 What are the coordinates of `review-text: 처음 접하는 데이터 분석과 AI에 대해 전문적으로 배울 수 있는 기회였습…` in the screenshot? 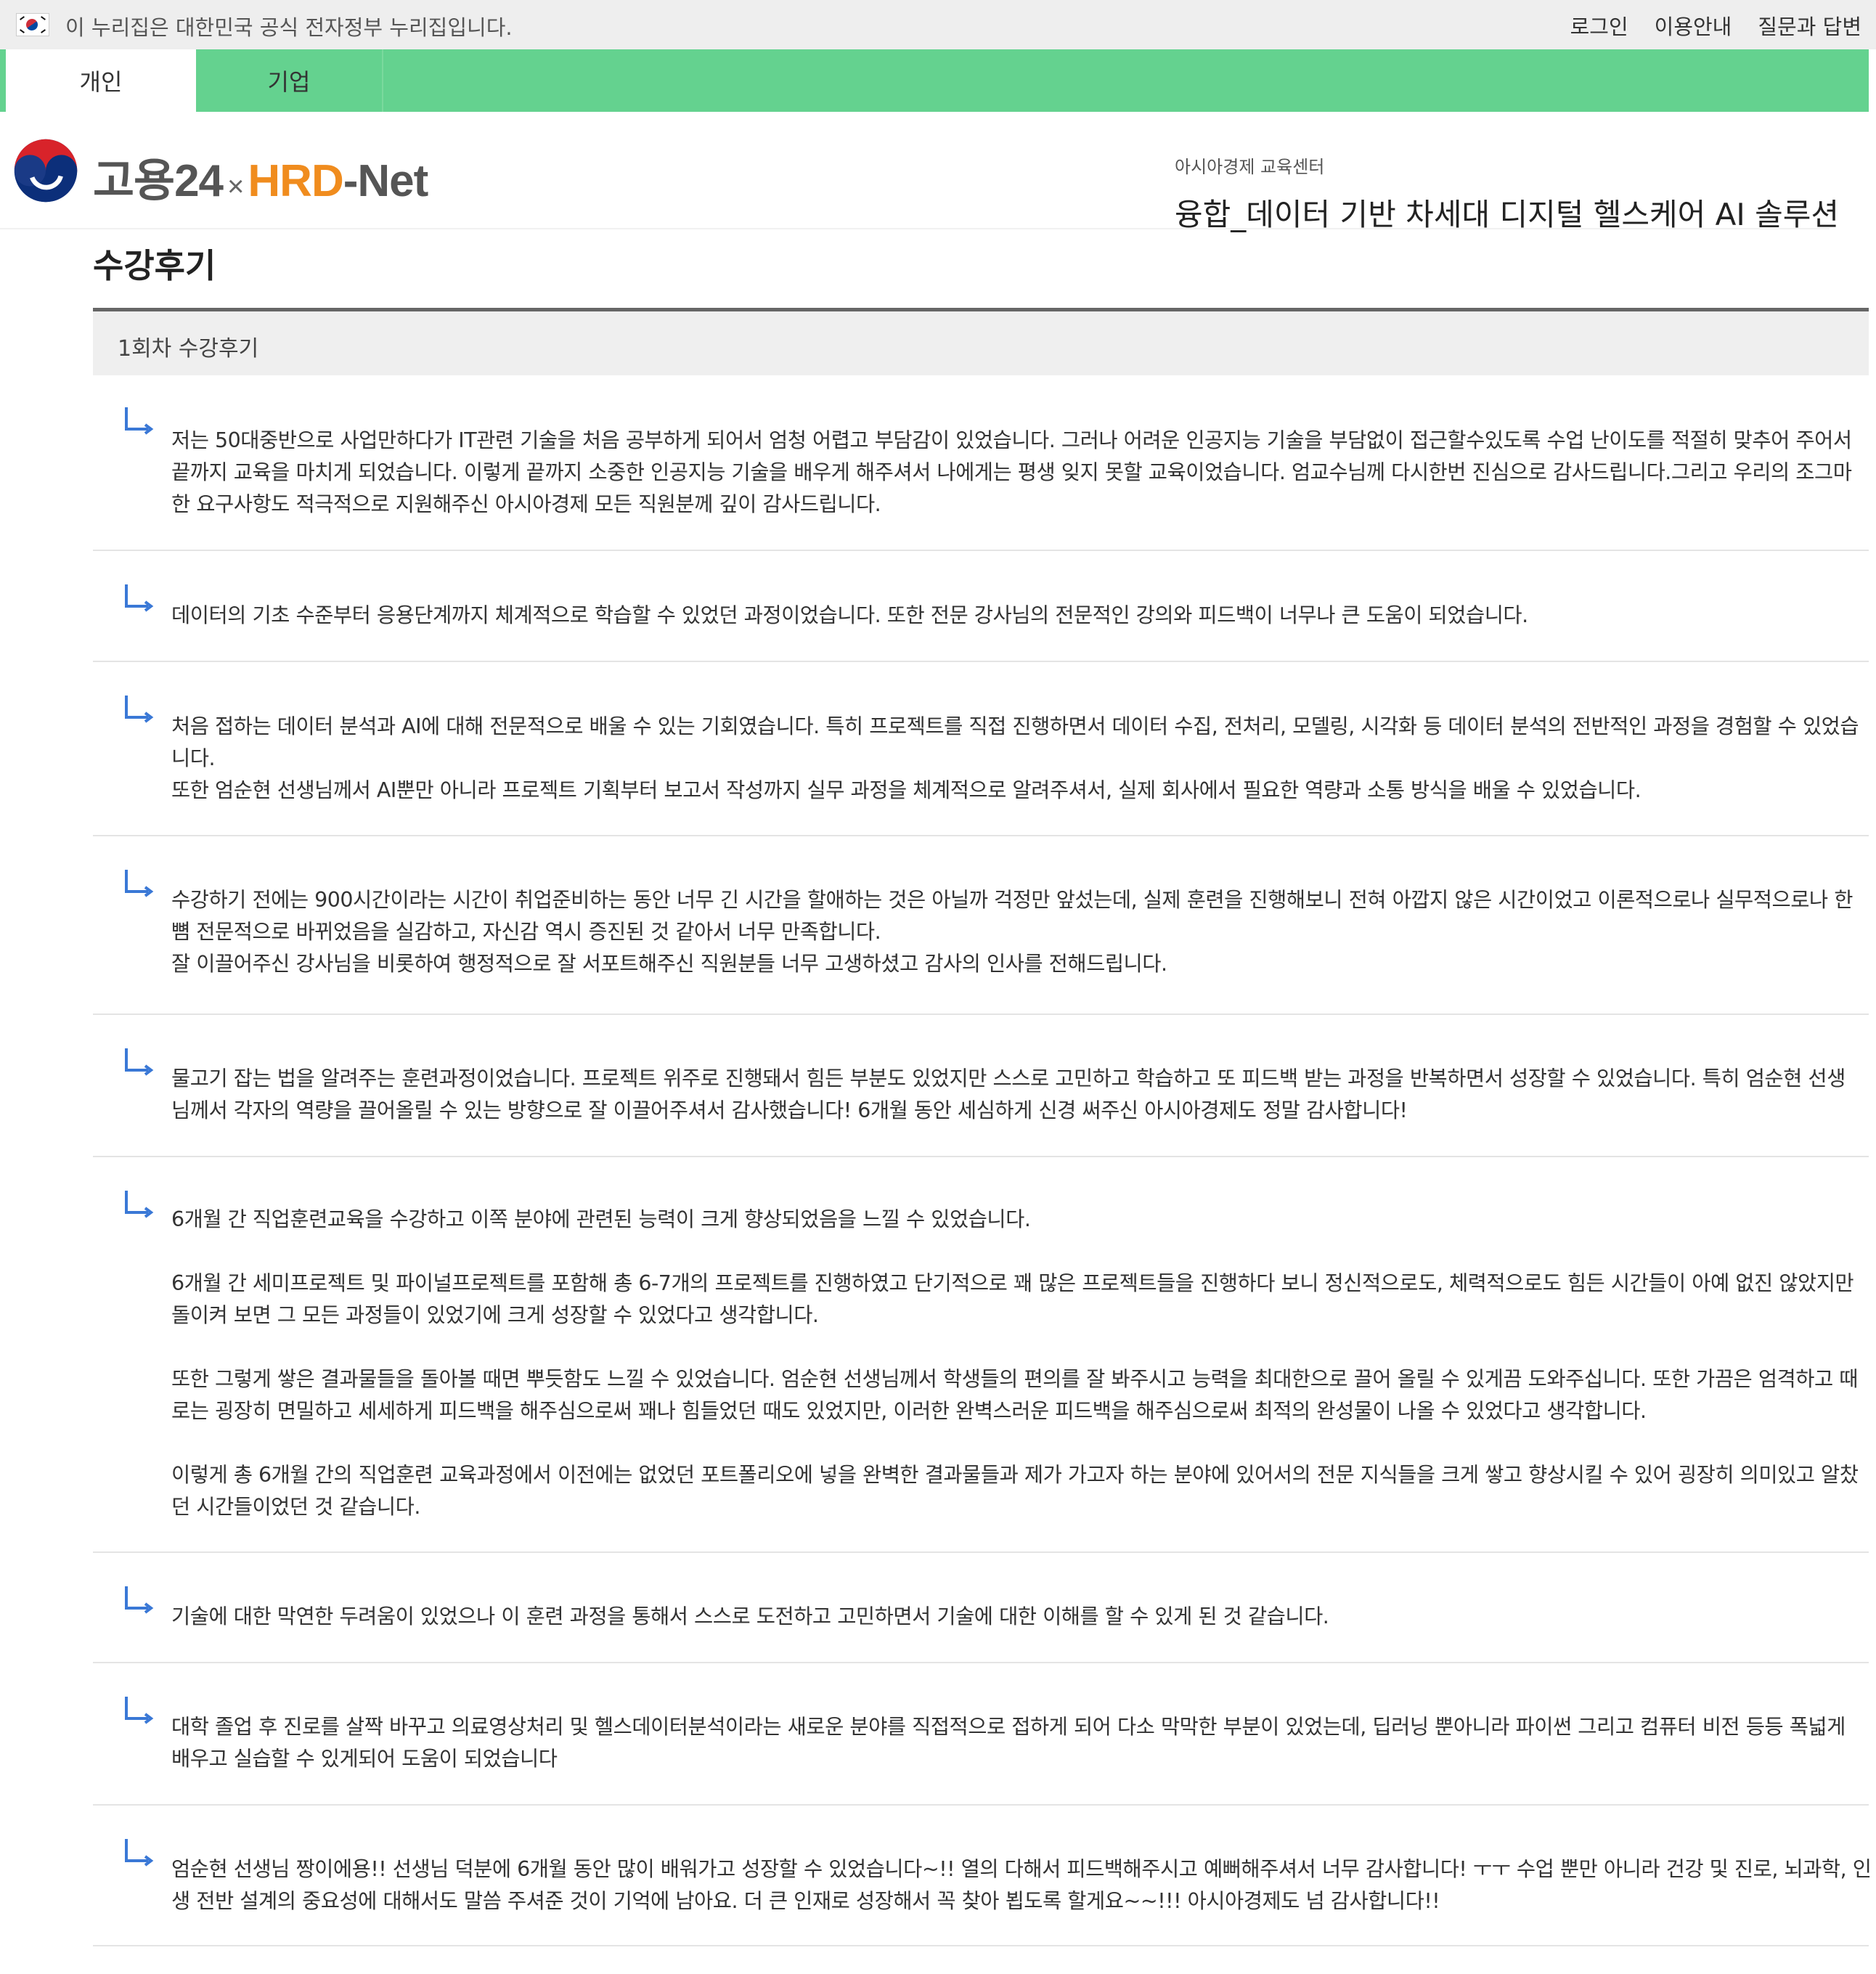 It's located at (1015, 758).